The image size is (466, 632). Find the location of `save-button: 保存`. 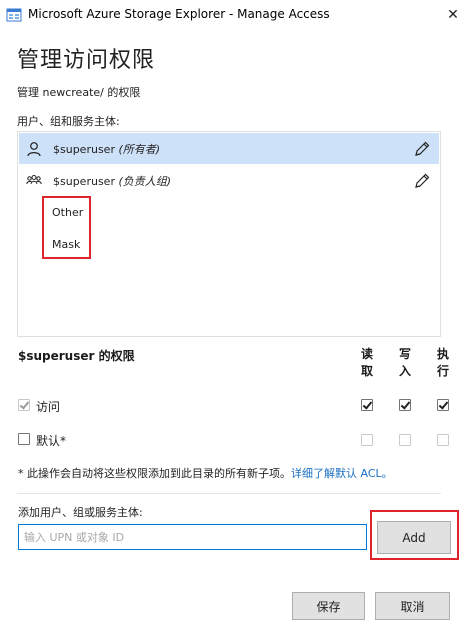

save-button: 保存 is located at coordinates (328, 606).